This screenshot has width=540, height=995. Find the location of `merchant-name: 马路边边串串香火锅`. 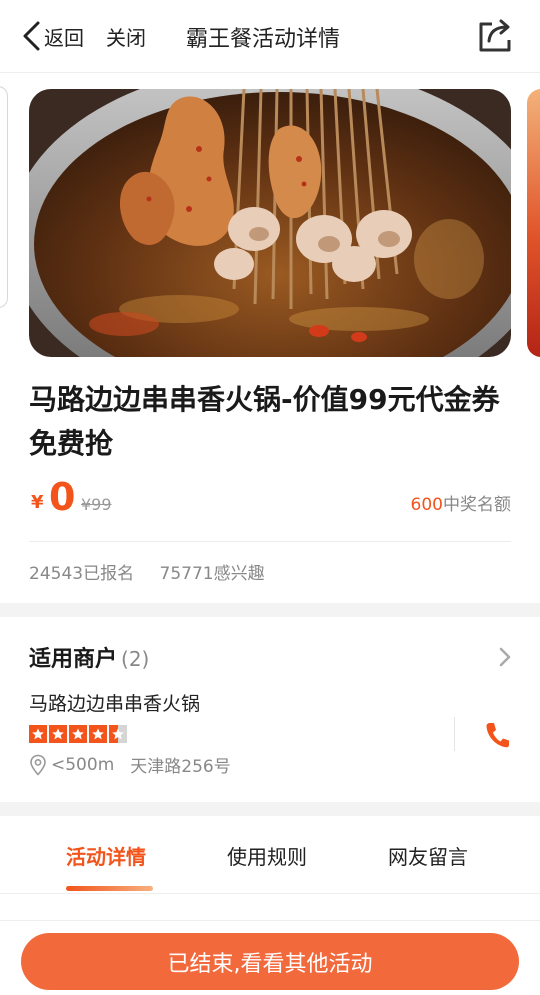

merchant-name: 马路边边串串香火锅 is located at coordinates (114, 702).